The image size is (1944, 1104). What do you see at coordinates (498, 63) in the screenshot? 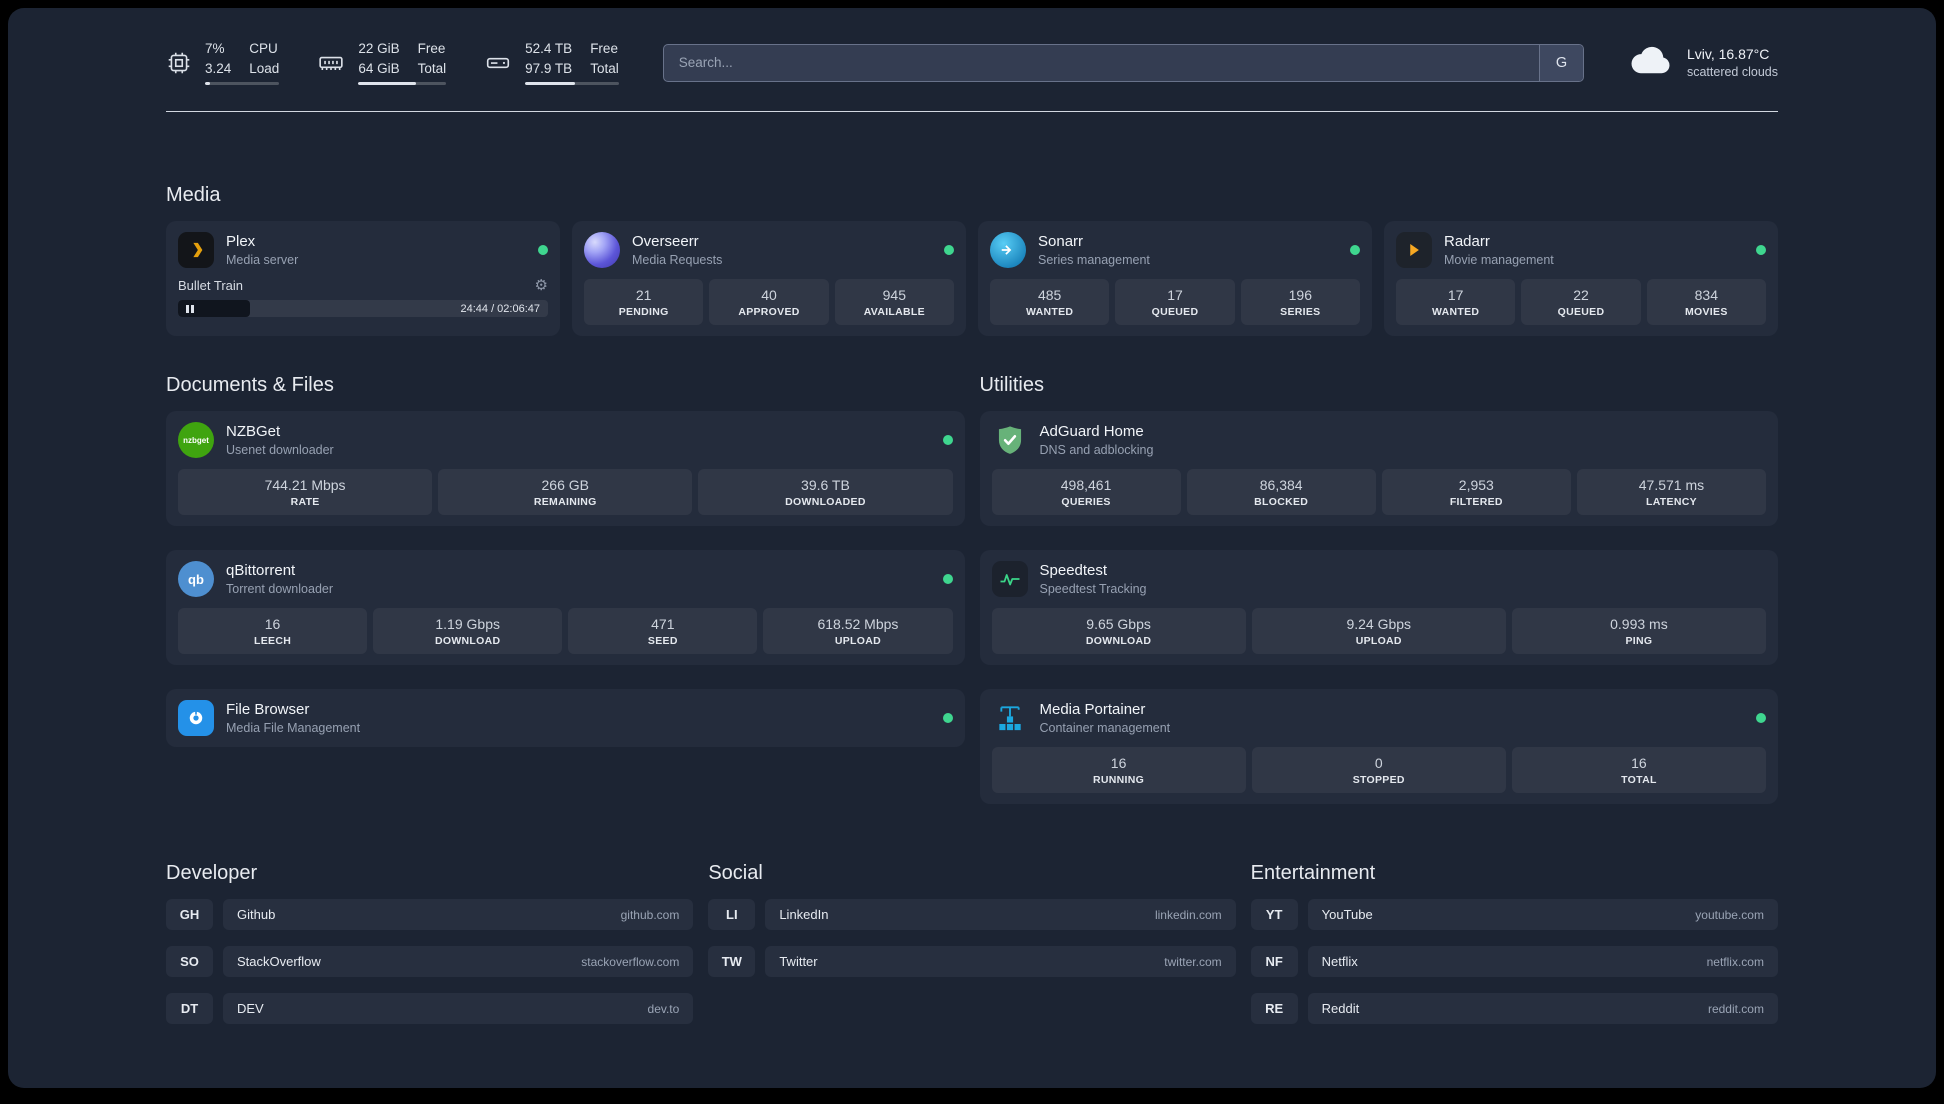
I see `disk-drive-icon` at bounding box center [498, 63].